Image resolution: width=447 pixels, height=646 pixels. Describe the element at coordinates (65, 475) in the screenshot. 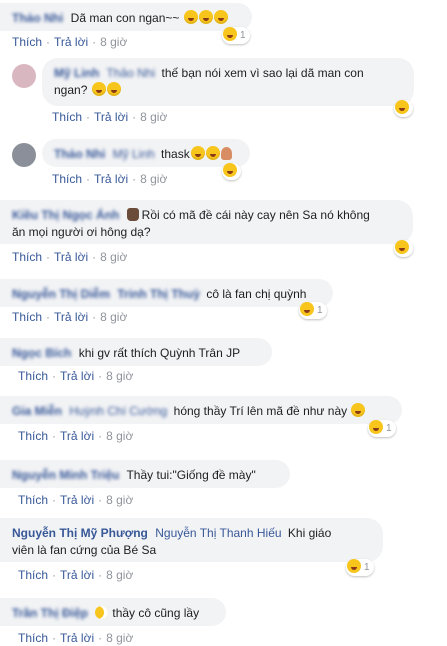

I see `author-name: Nguyễn Minh Triệu` at that location.